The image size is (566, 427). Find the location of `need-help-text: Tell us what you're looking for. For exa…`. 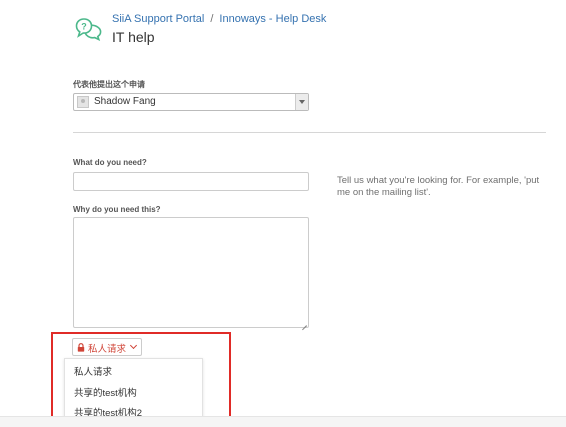

need-help-text: Tell us what you're looking for. For exa… is located at coordinates (438, 186).